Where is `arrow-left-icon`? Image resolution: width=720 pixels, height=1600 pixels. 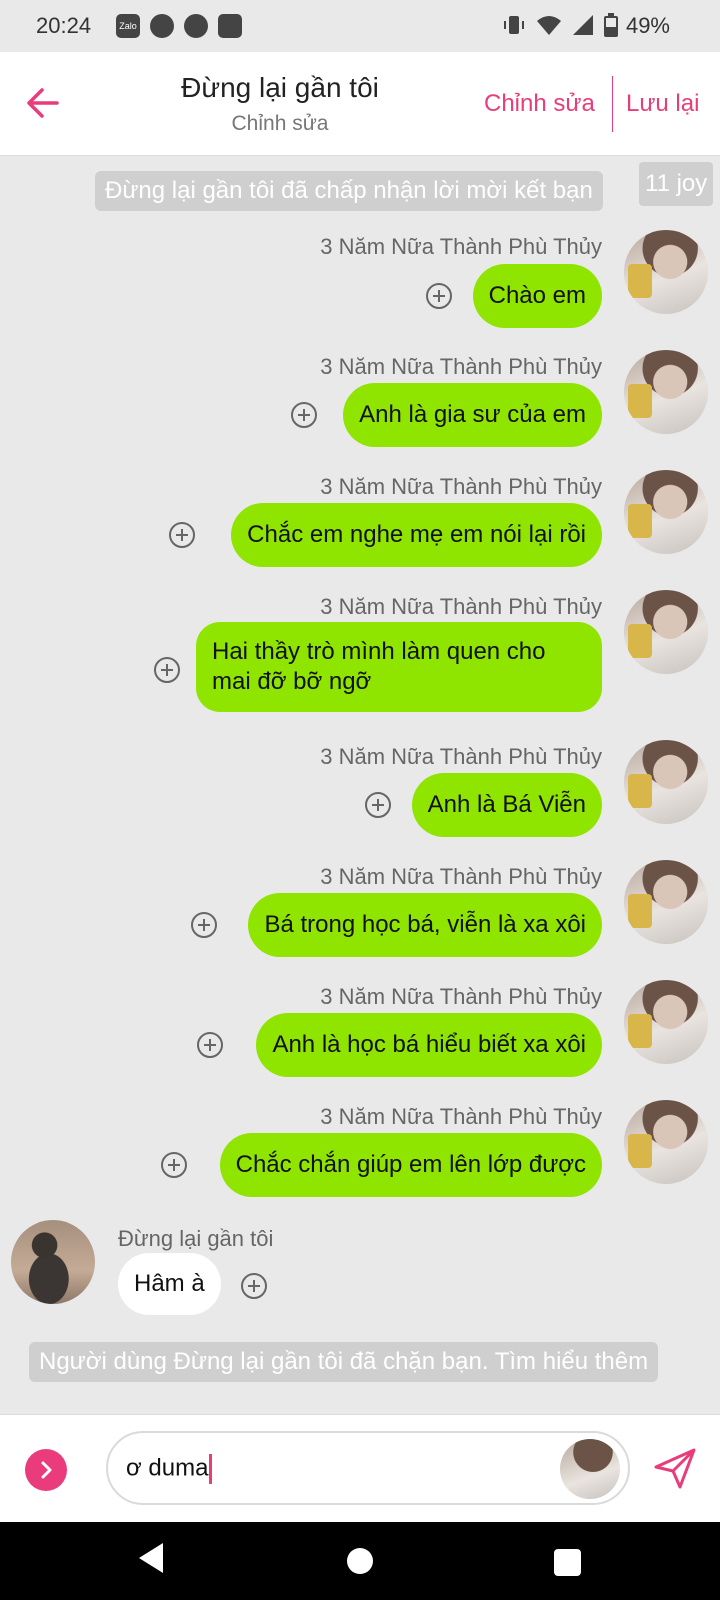
arrow-left-icon is located at coordinates (43, 103).